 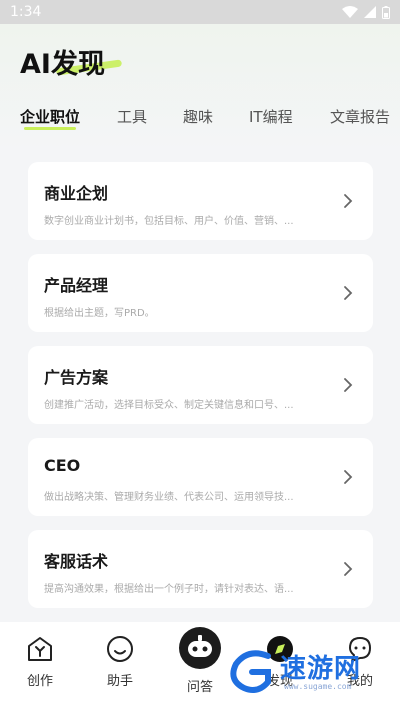 I want to click on card-title: 客服话术, so click(x=76, y=561).